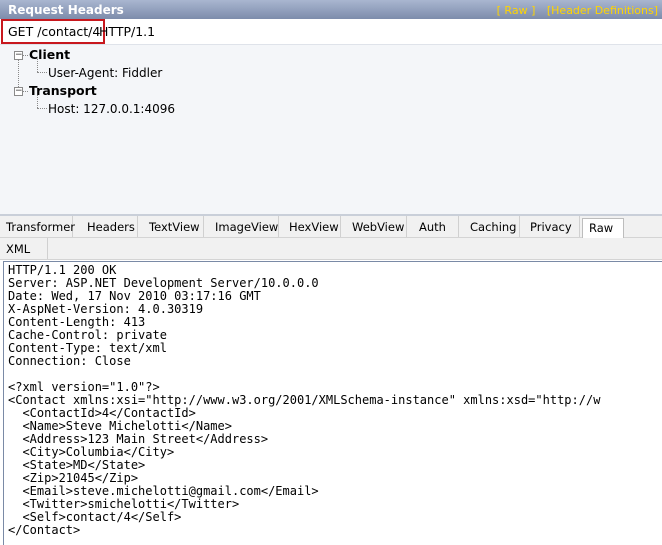 The width and height of the screenshot is (662, 545). I want to click on raw-response-line: Date: Wed, 17 Nov 2010 03:17:16 GMT, so click(134, 296).